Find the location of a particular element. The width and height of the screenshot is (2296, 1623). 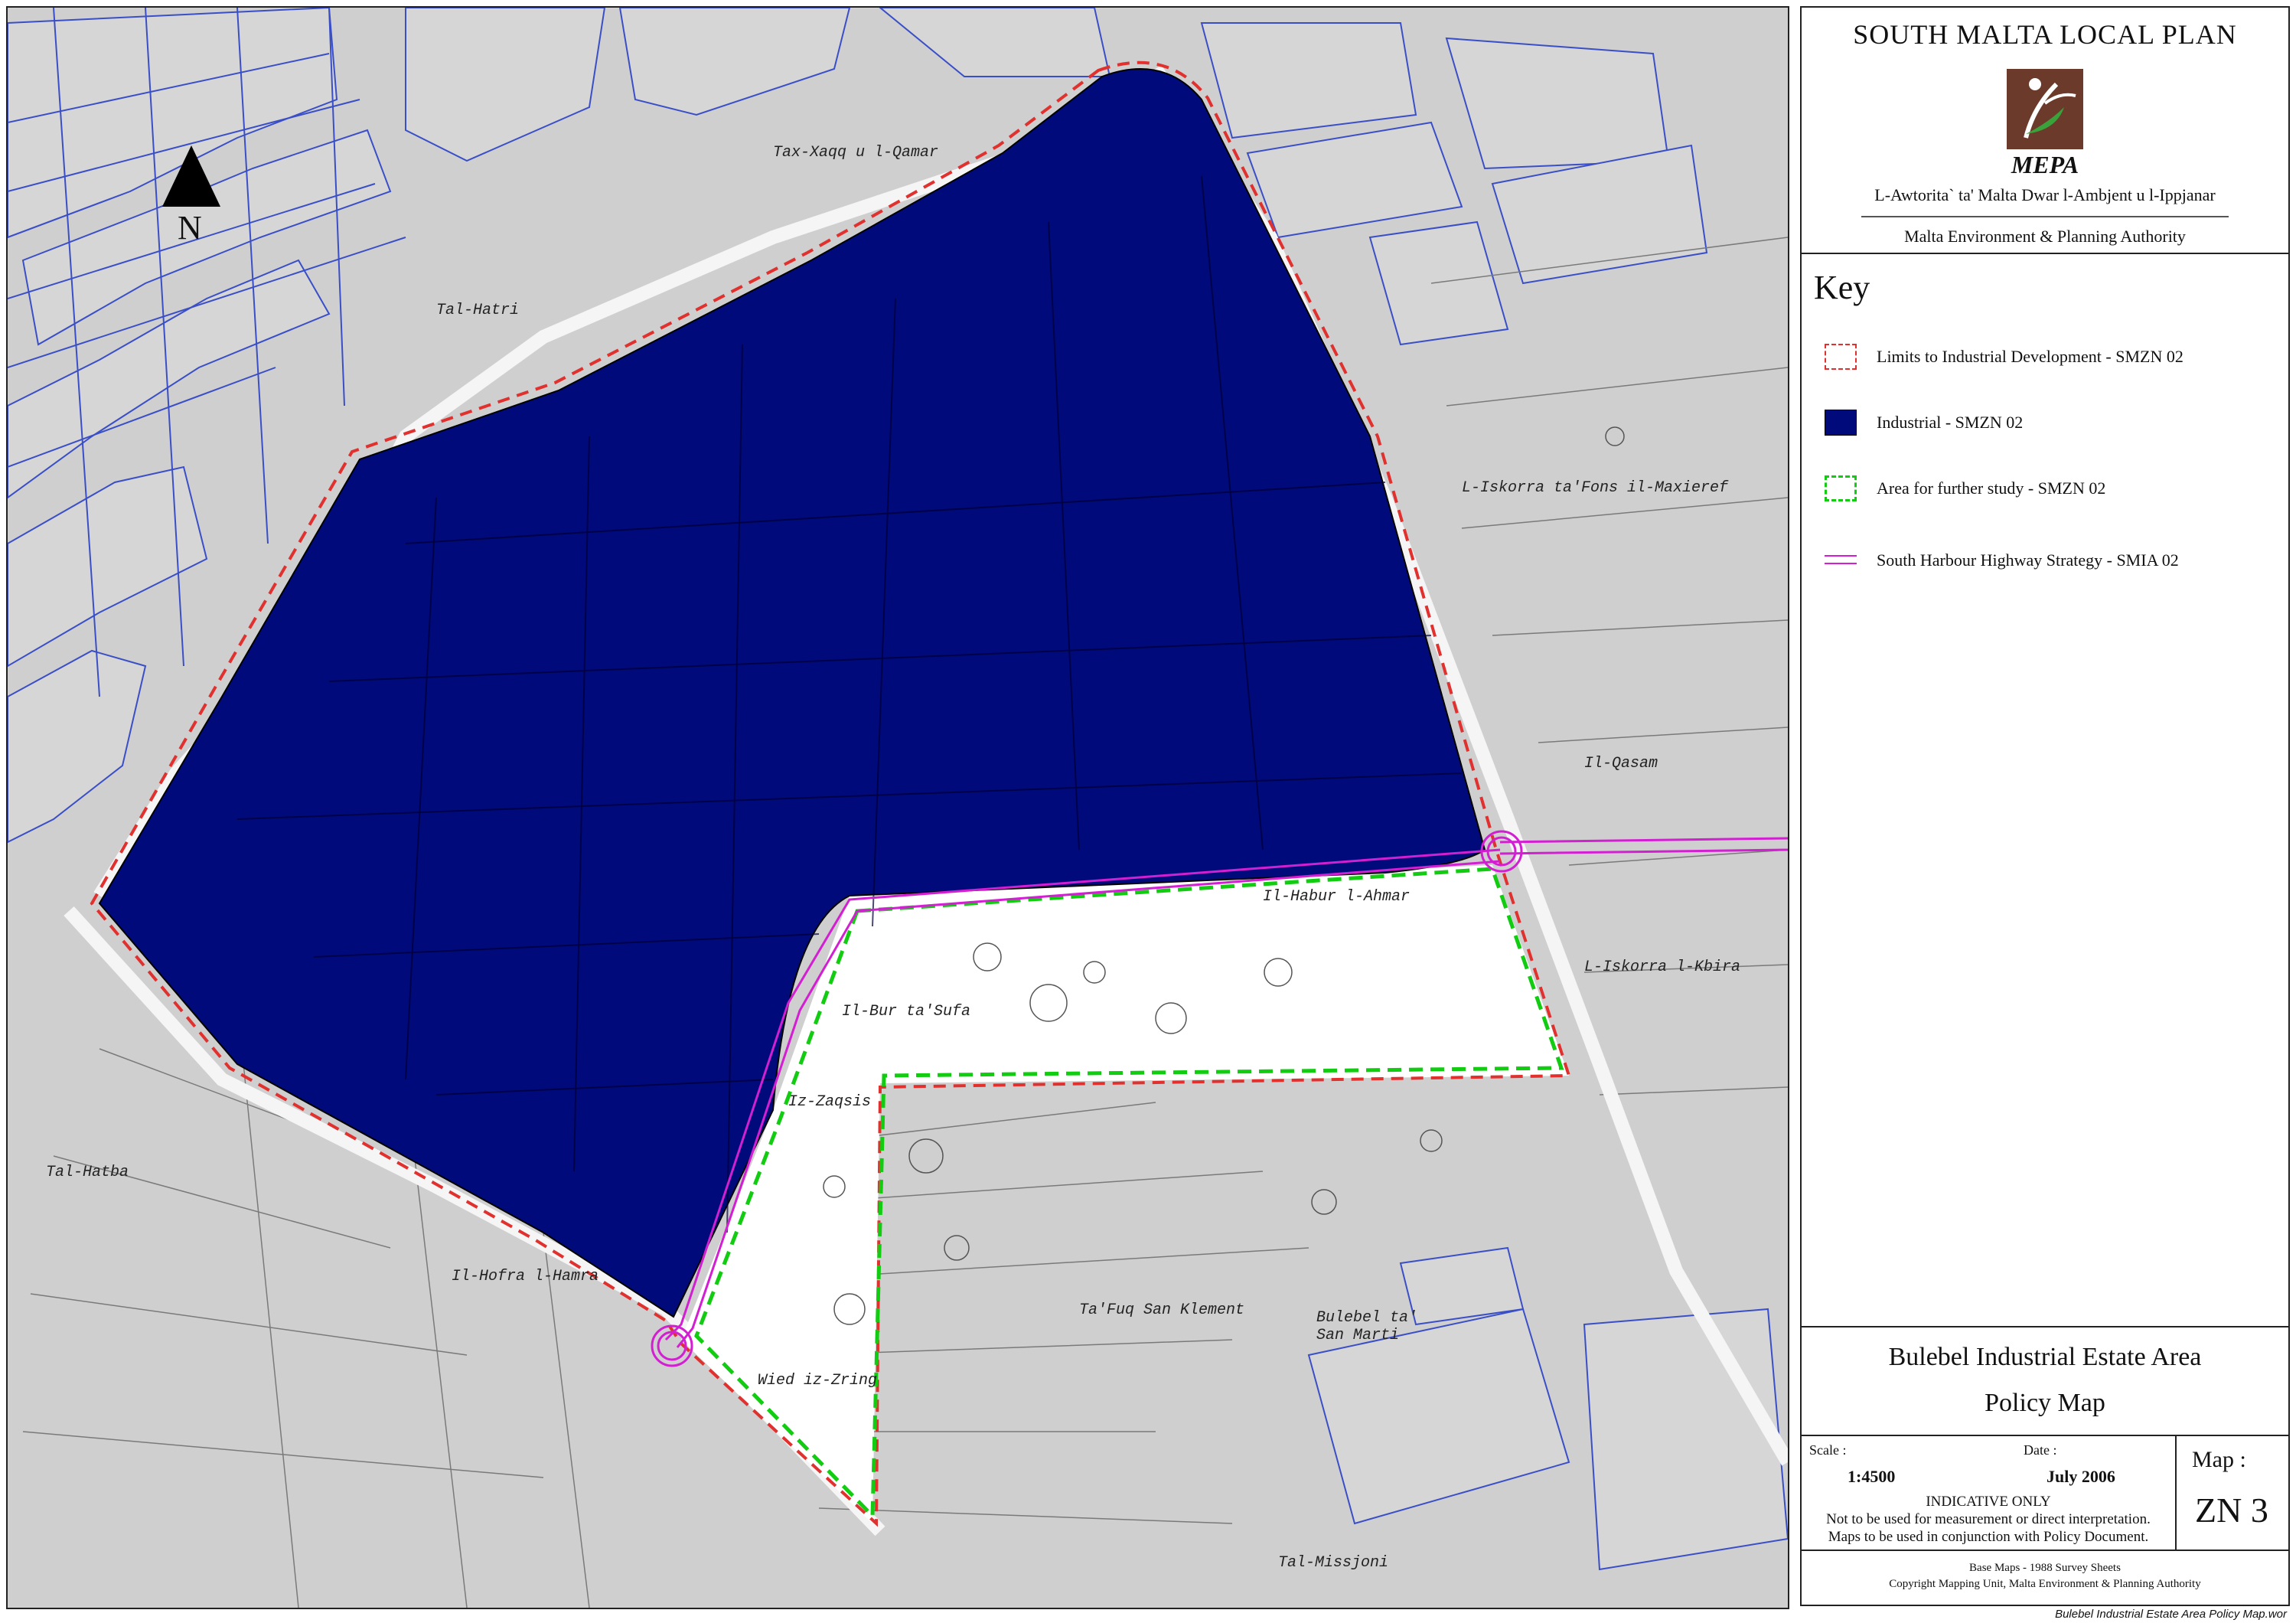

scale-value: 1:4500 is located at coordinates (1872, 1476).